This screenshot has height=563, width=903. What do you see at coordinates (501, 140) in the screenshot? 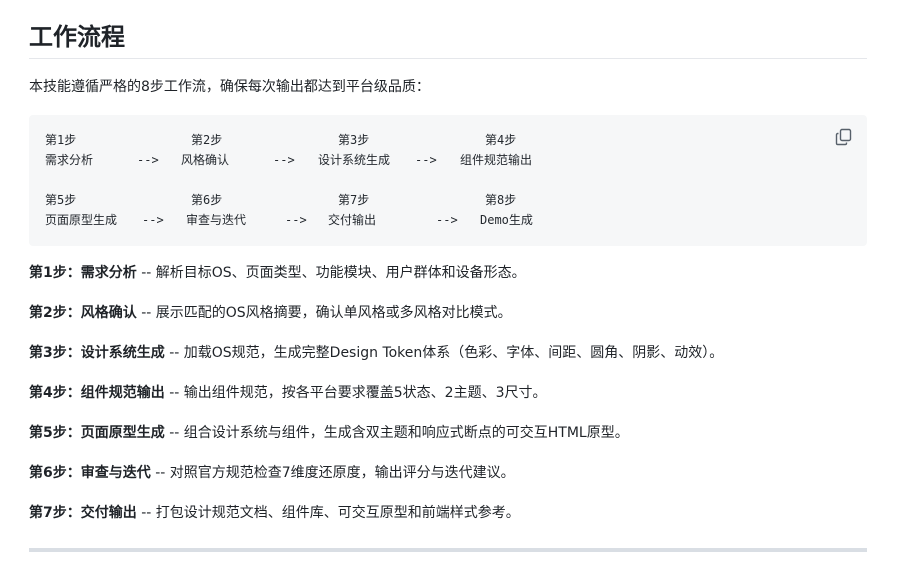
I see `code-step-label: 第4步` at bounding box center [501, 140].